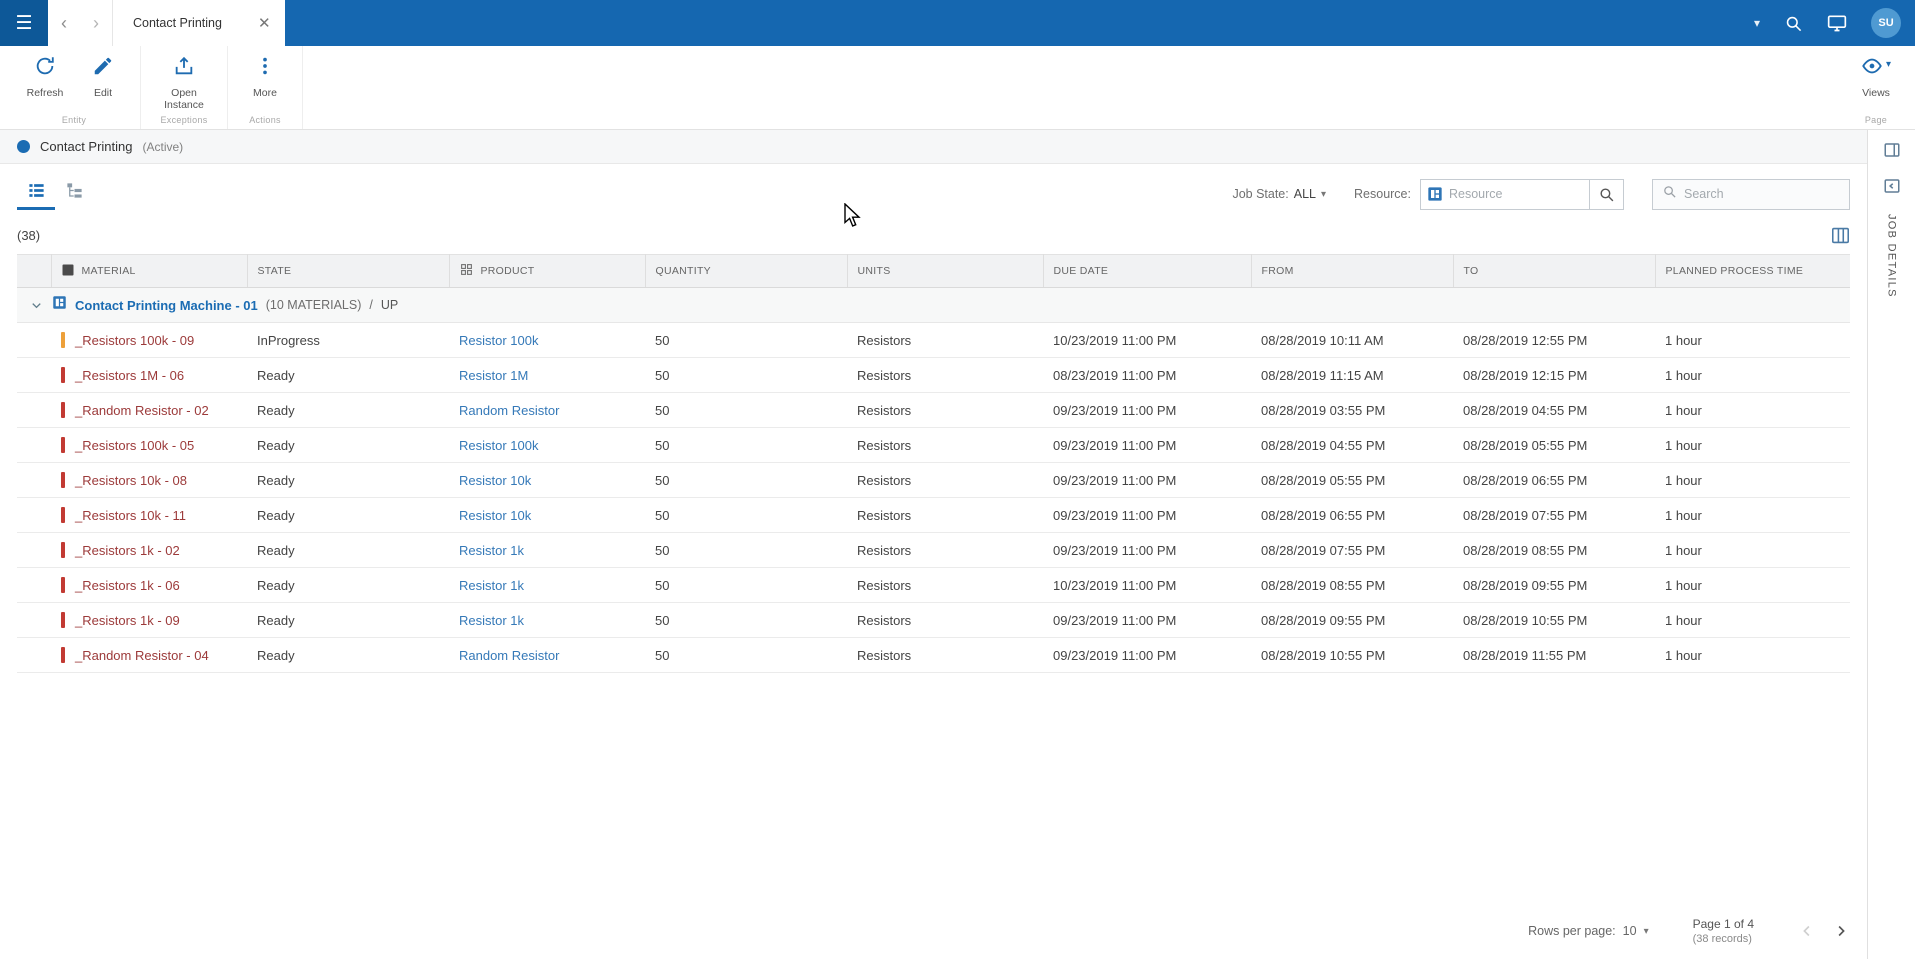 The width and height of the screenshot is (1915, 959). What do you see at coordinates (1516, 194) in the screenshot?
I see `resource-input` at bounding box center [1516, 194].